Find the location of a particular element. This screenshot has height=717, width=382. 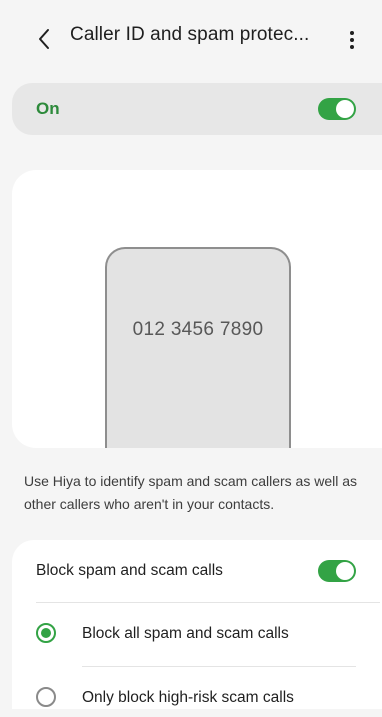

chevron-left-icon is located at coordinates (44, 39).